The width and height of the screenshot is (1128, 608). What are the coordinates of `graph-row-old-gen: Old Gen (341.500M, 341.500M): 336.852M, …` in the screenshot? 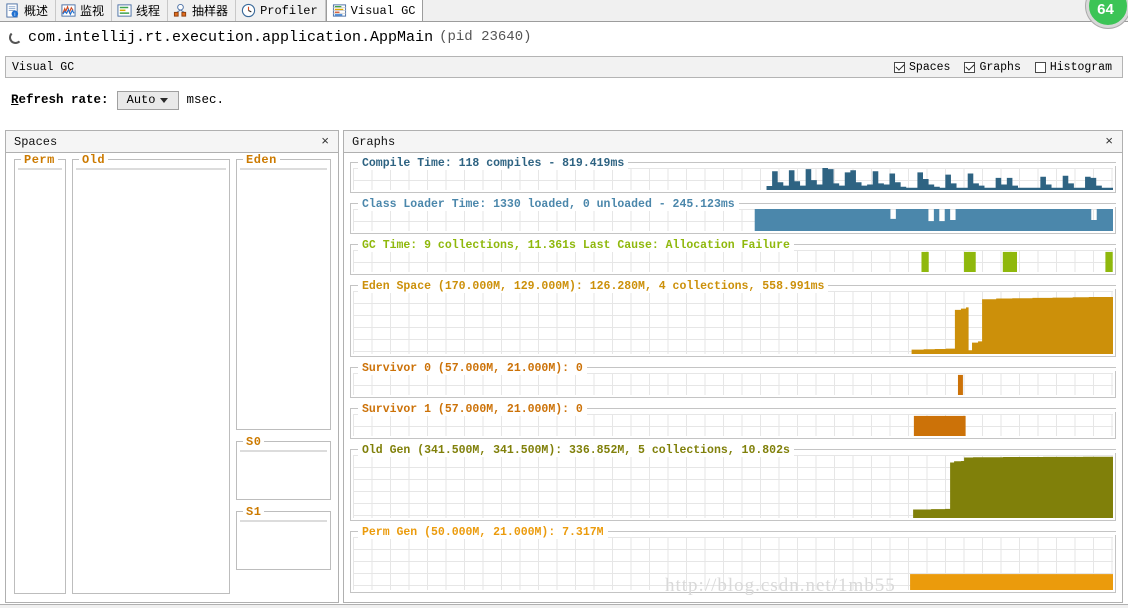 It's located at (733, 482).